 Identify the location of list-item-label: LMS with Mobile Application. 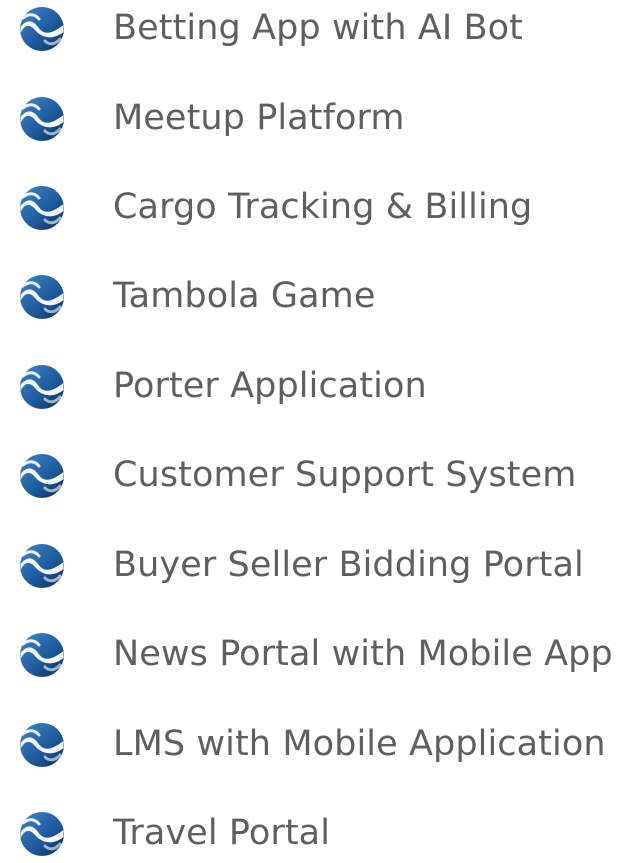
(359, 744).